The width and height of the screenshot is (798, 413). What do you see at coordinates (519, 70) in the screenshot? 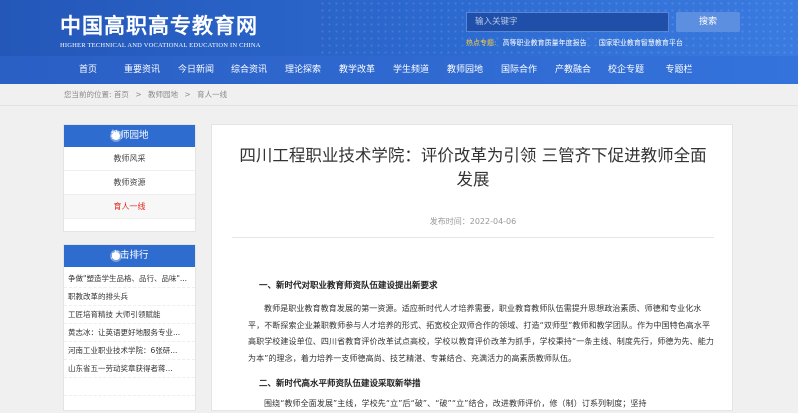
I see `nav-international: 国际合作` at bounding box center [519, 70].